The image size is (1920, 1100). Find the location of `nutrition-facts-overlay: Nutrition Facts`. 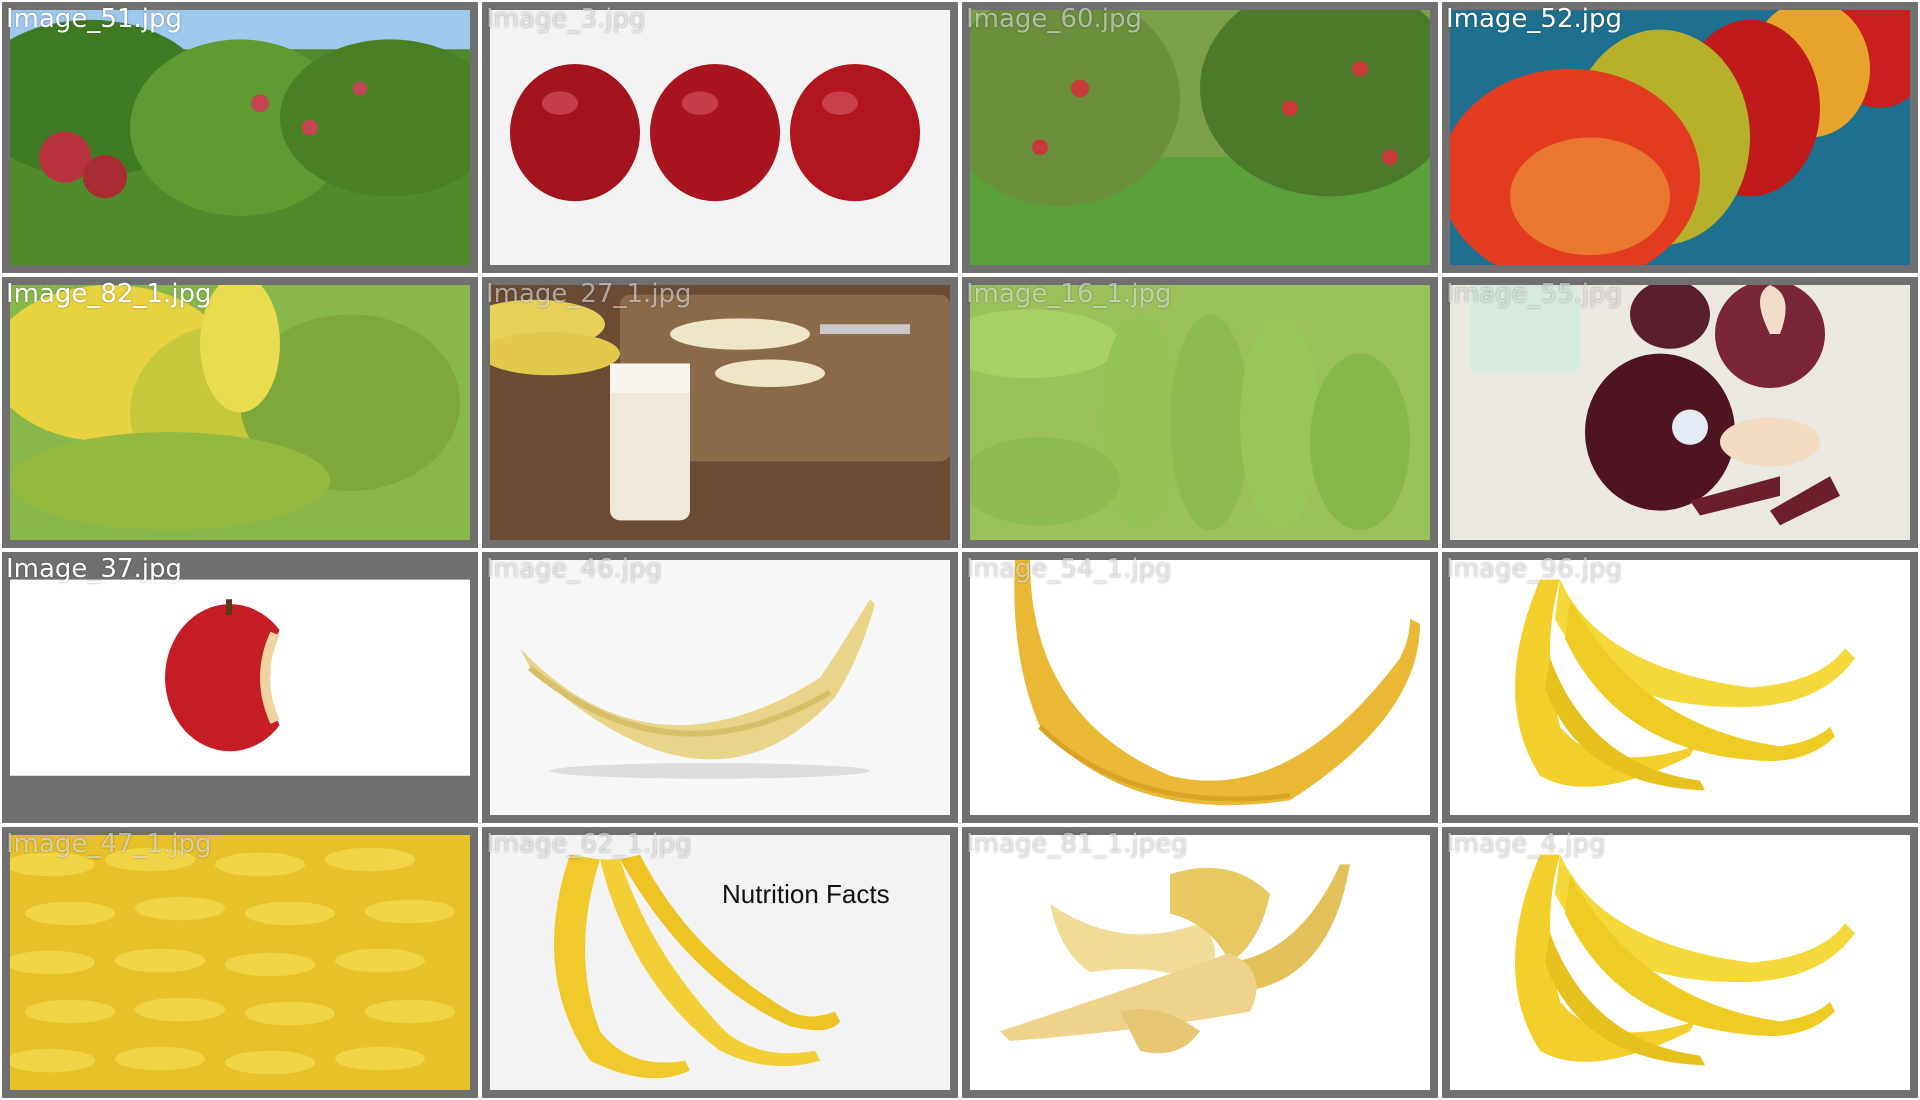

nutrition-facts-overlay: Nutrition Facts is located at coordinates (806, 894).